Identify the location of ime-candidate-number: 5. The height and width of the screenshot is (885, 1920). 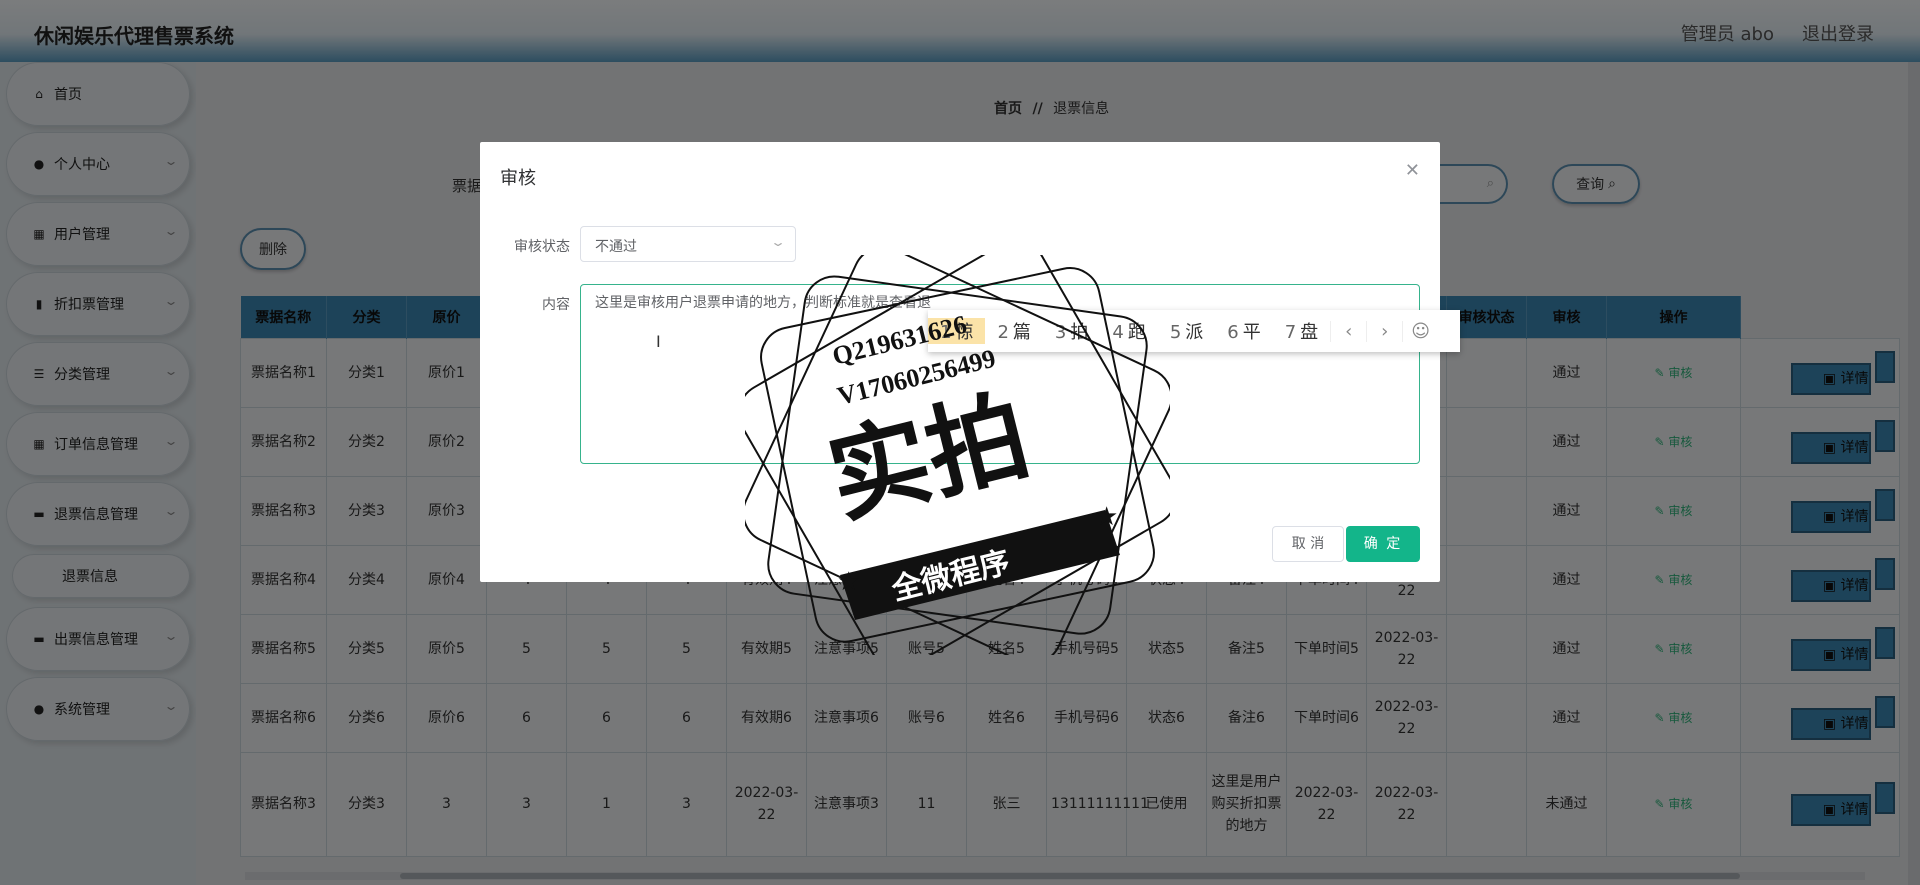
(1175, 332).